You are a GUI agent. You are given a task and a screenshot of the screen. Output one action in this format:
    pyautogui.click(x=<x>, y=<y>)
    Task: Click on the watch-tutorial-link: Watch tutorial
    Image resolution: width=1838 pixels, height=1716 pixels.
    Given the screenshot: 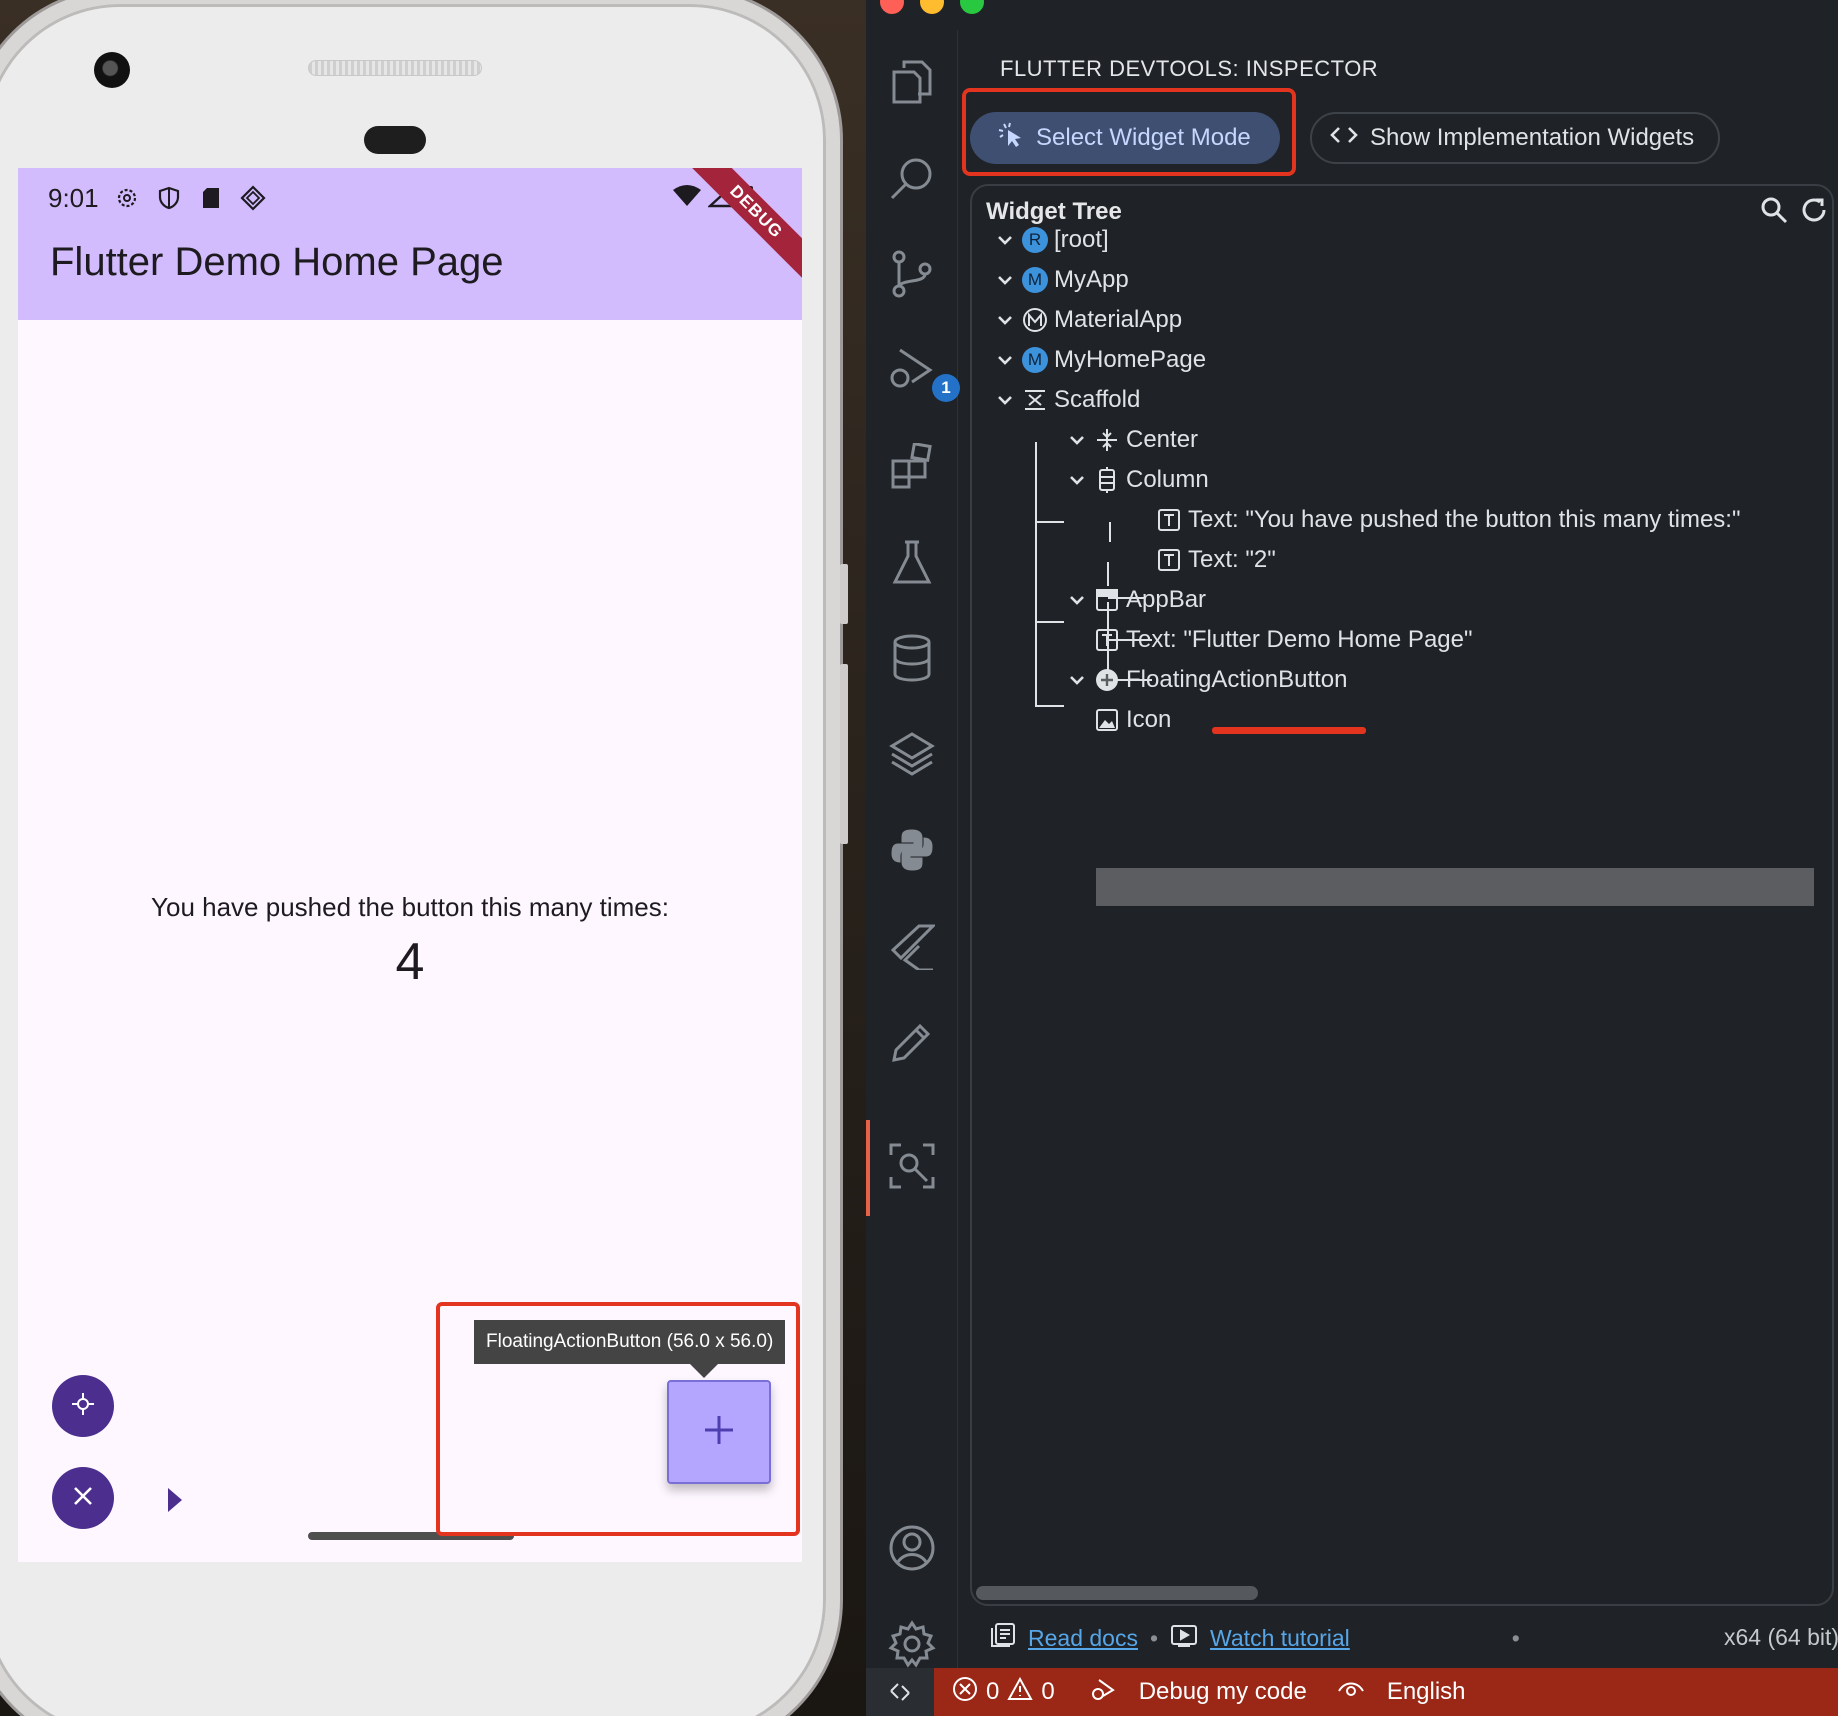 What is the action you would take?
    pyautogui.click(x=1280, y=1638)
    